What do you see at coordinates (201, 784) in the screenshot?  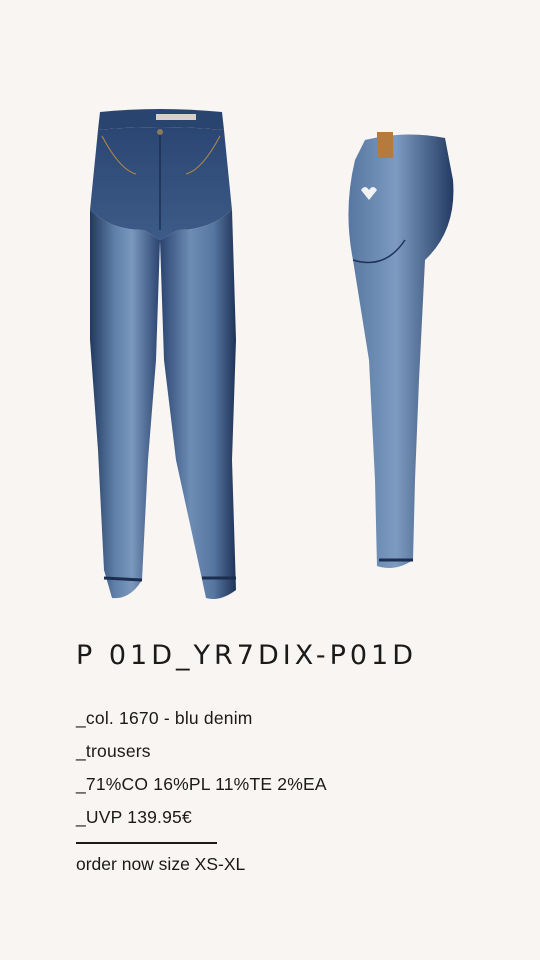 I see `material-detail: _71%CO 16%PL 11%TE 2%EA` at bounding box center [201, 784].